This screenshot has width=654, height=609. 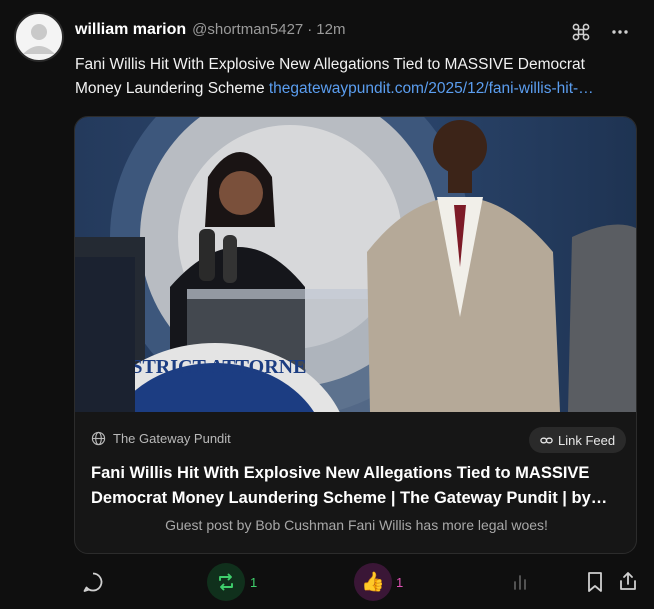 I want to click on action-bar: 1 👍 1, so click(x=327, y=583).